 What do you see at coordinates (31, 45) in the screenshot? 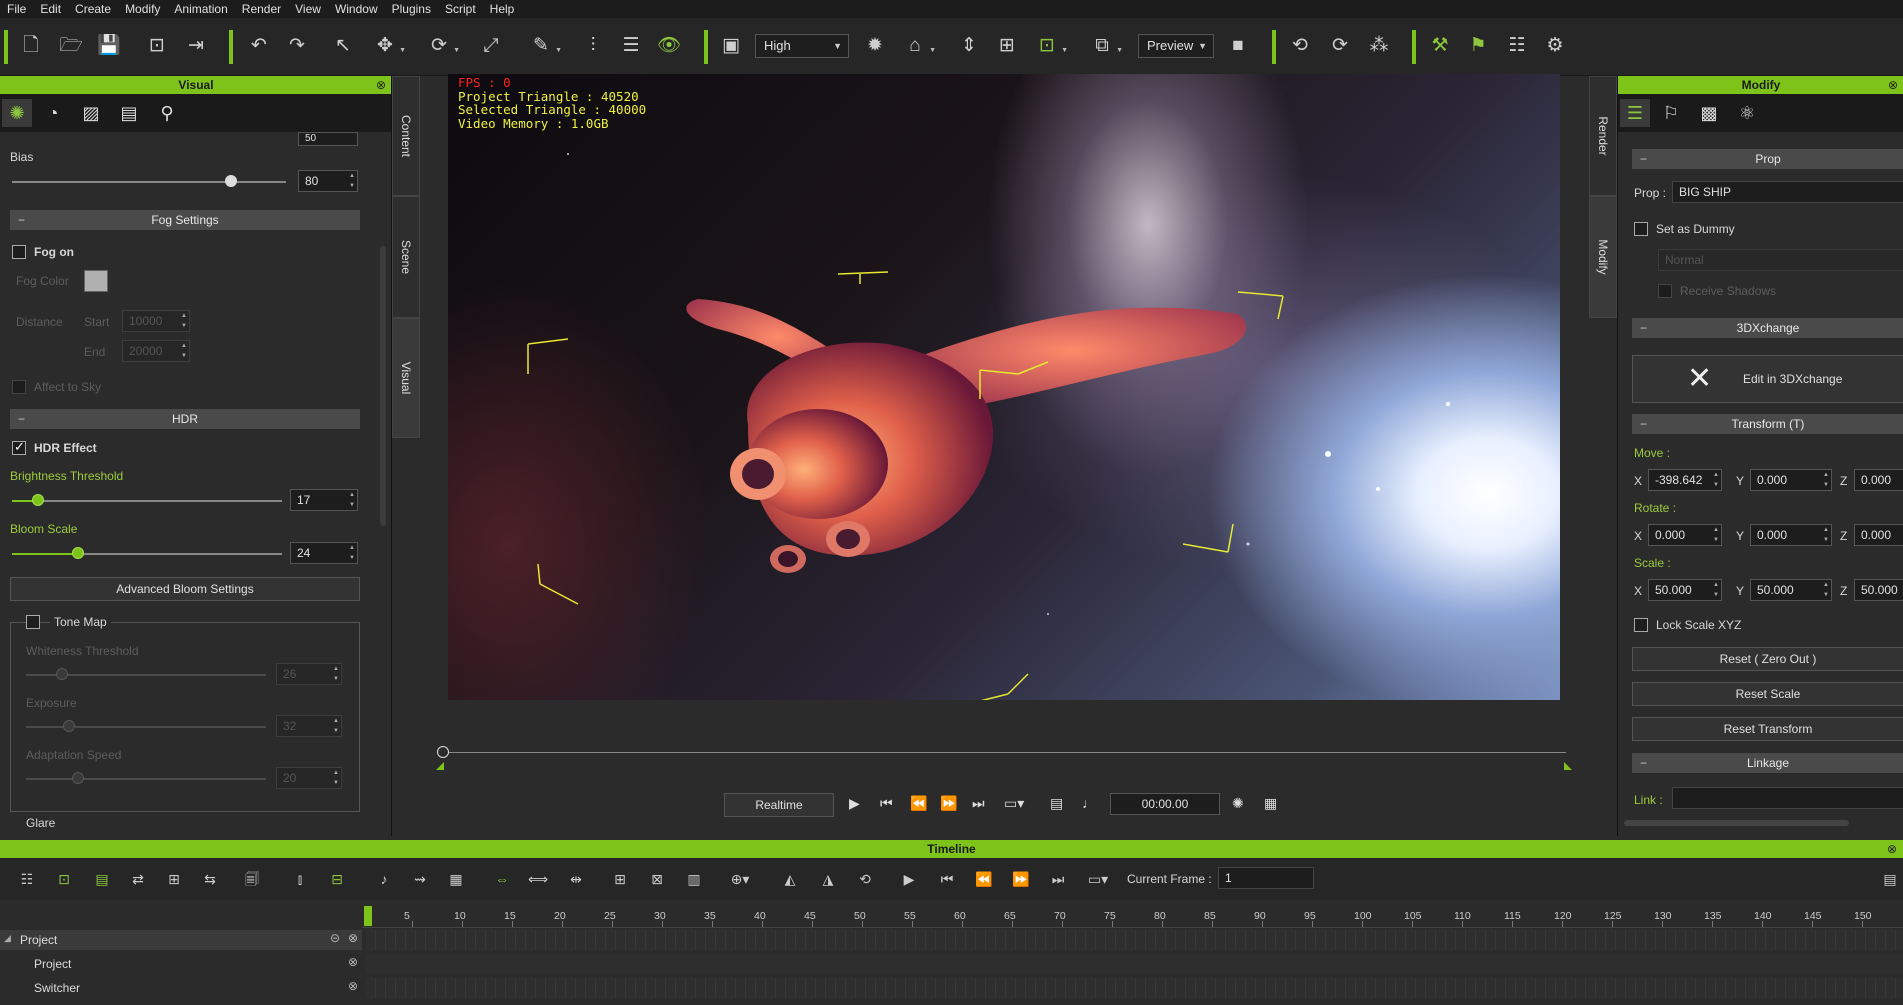
I see `new-file-icon: 🗋` at bounding box center [31, 45].